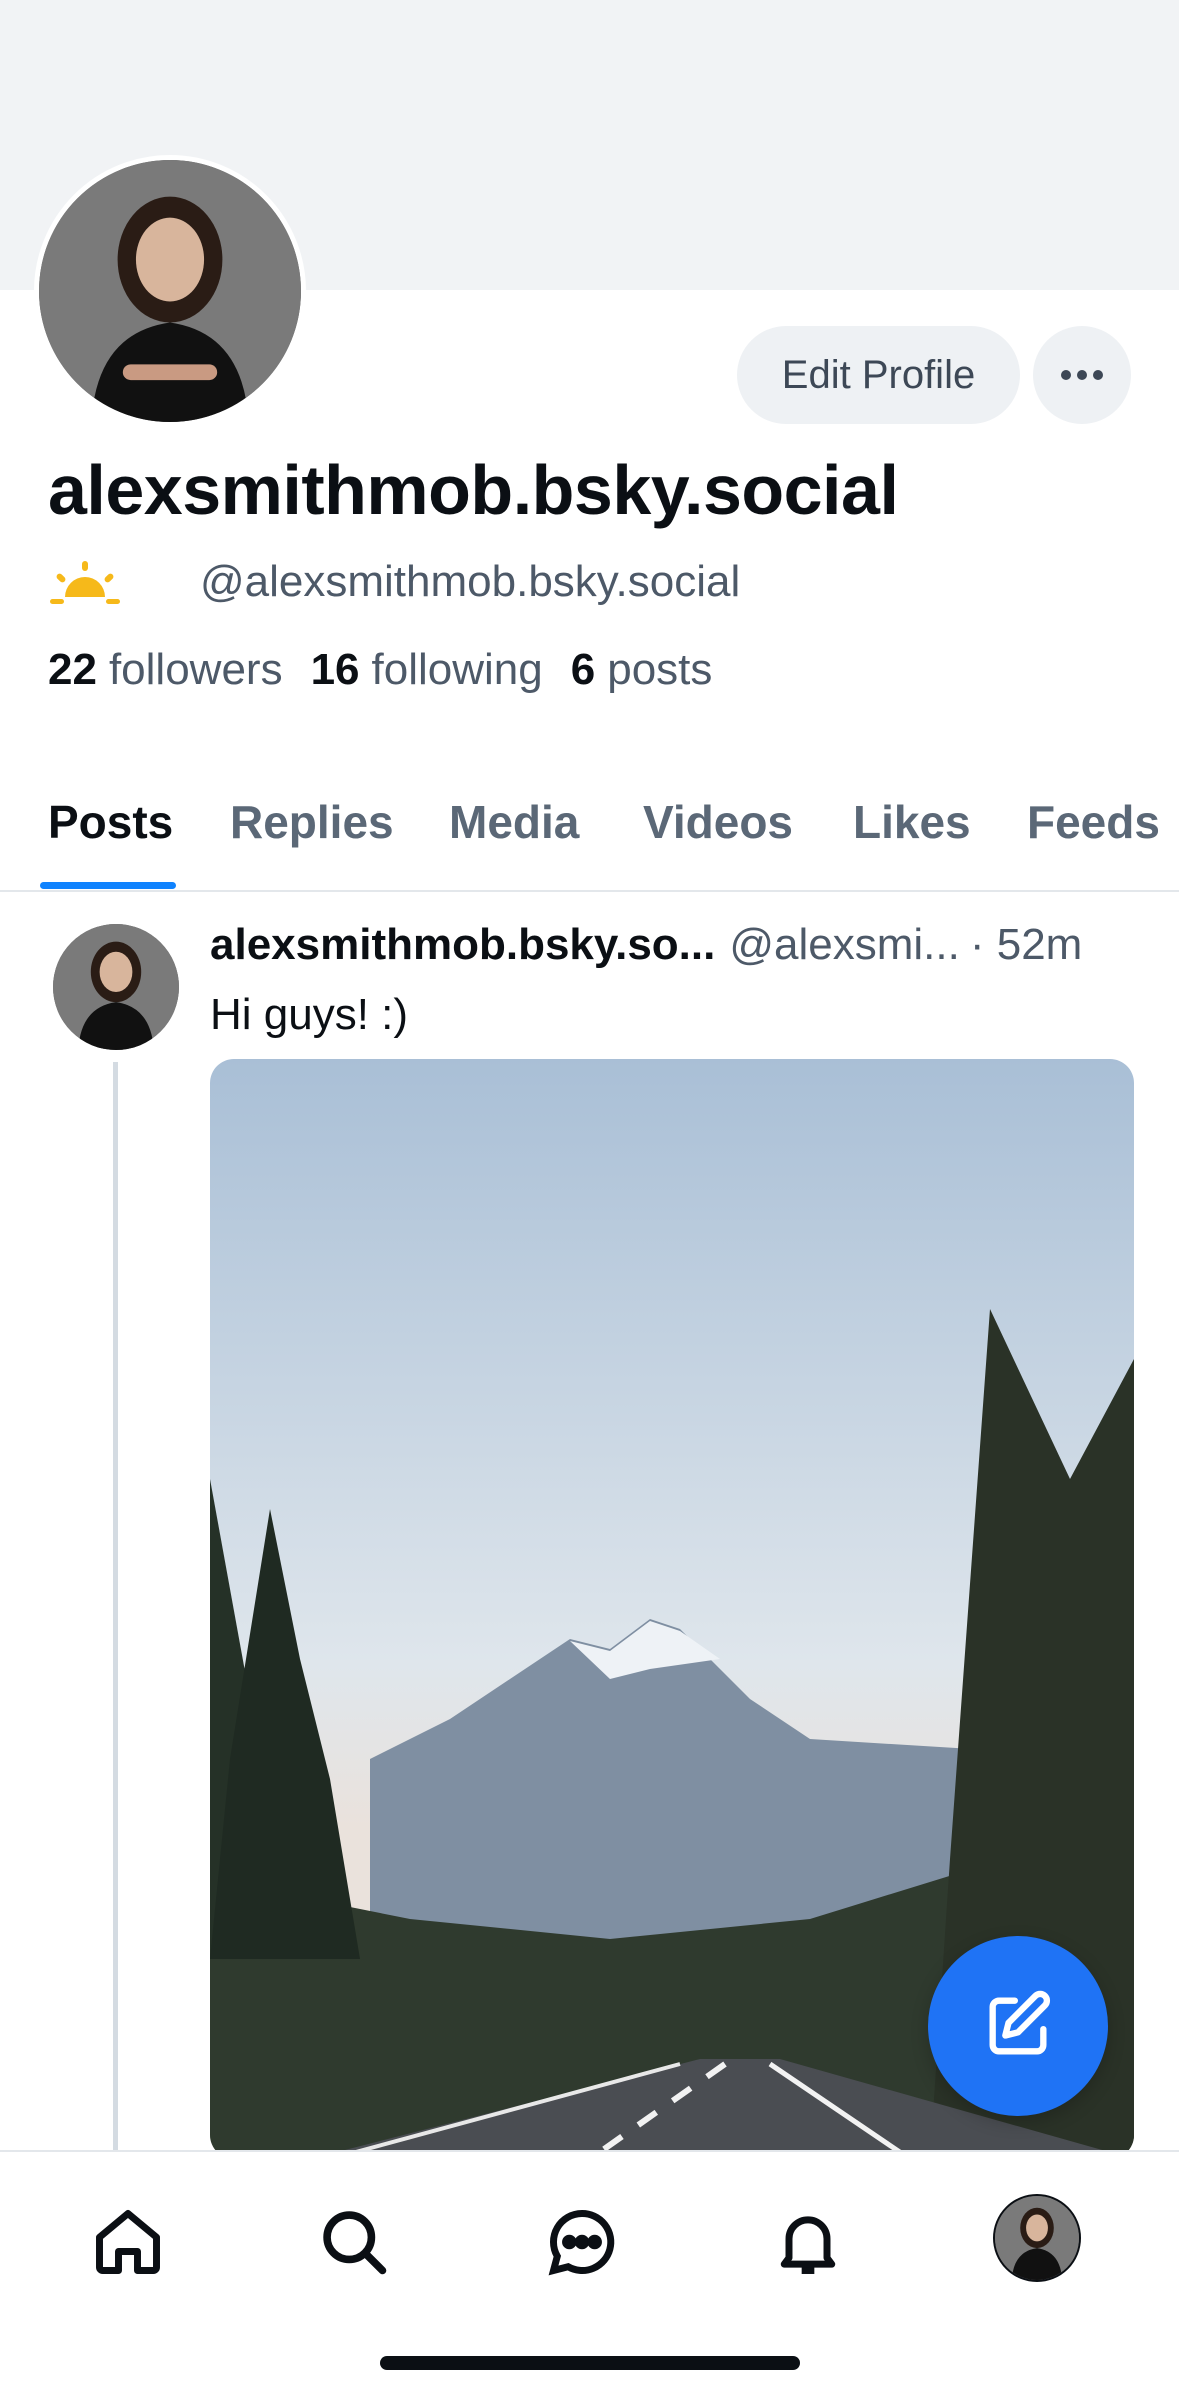 The height and width of the screenshot is (2398, 1179). I want to click on chat-icon, so click(581, 2243).